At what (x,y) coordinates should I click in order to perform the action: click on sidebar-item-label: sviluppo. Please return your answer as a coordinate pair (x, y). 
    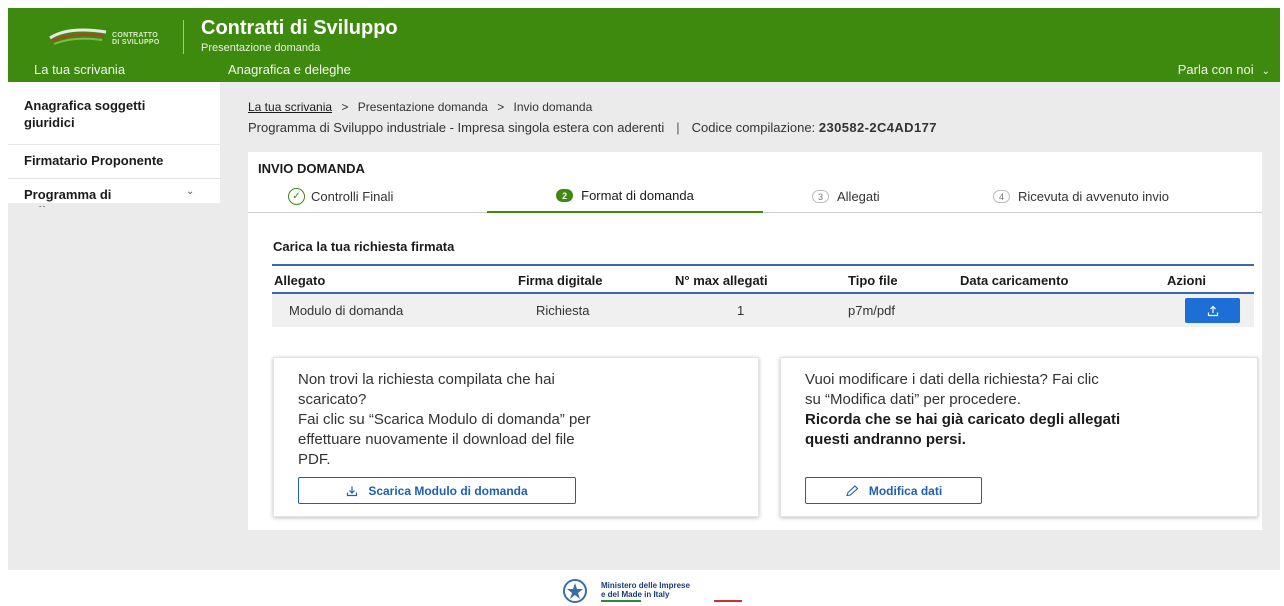
    Looking at the image, I should click on (67, 205).